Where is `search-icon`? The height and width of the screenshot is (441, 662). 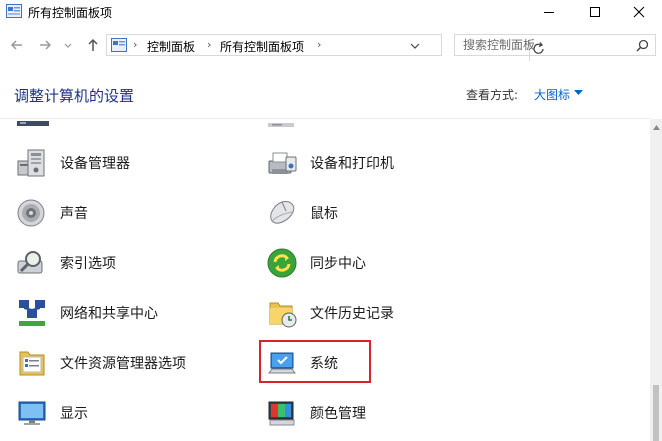
search-icon is located at coordinates (642, 45).